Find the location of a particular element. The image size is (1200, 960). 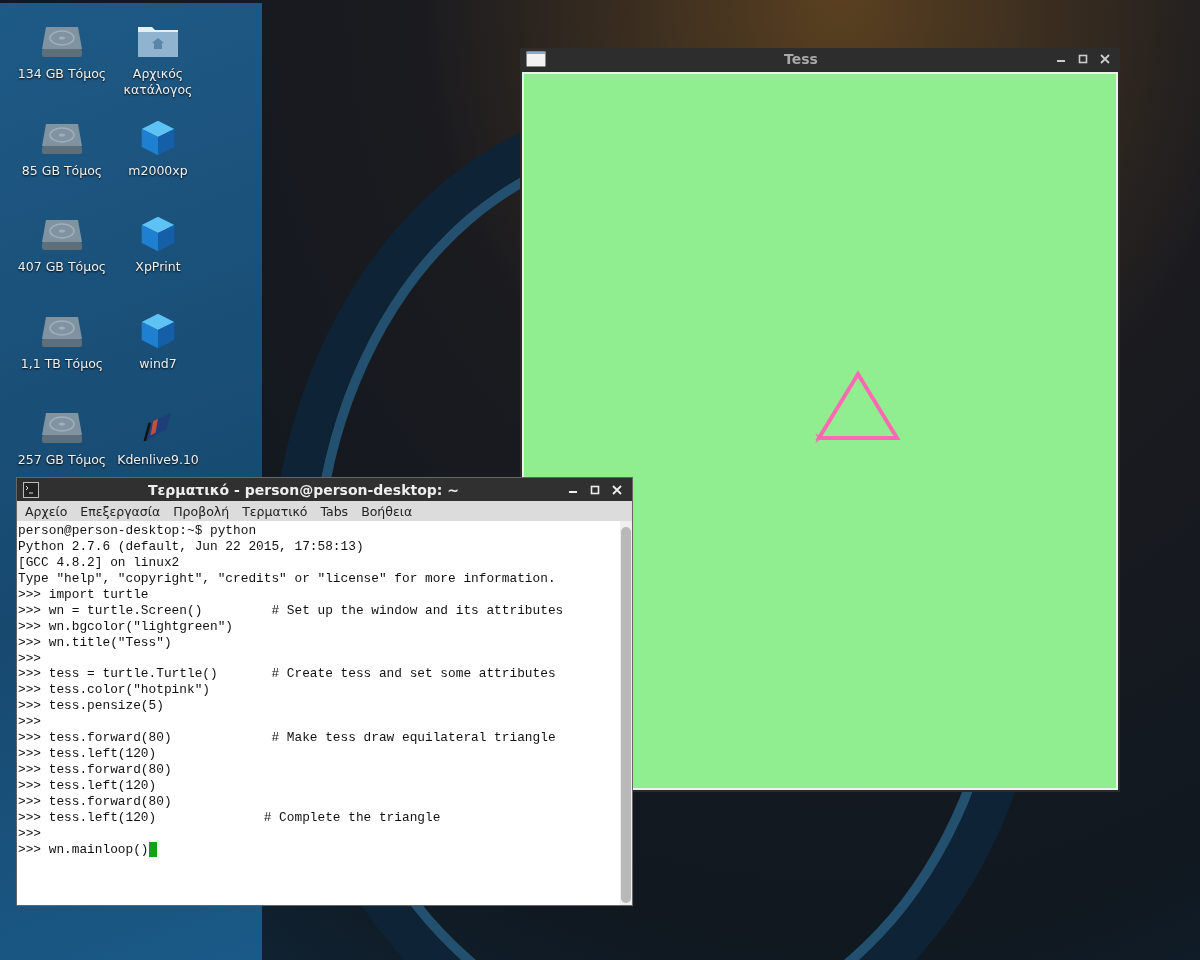

terminal-line: >>> tess.pensize(5) is located at coordinates (91, 706).